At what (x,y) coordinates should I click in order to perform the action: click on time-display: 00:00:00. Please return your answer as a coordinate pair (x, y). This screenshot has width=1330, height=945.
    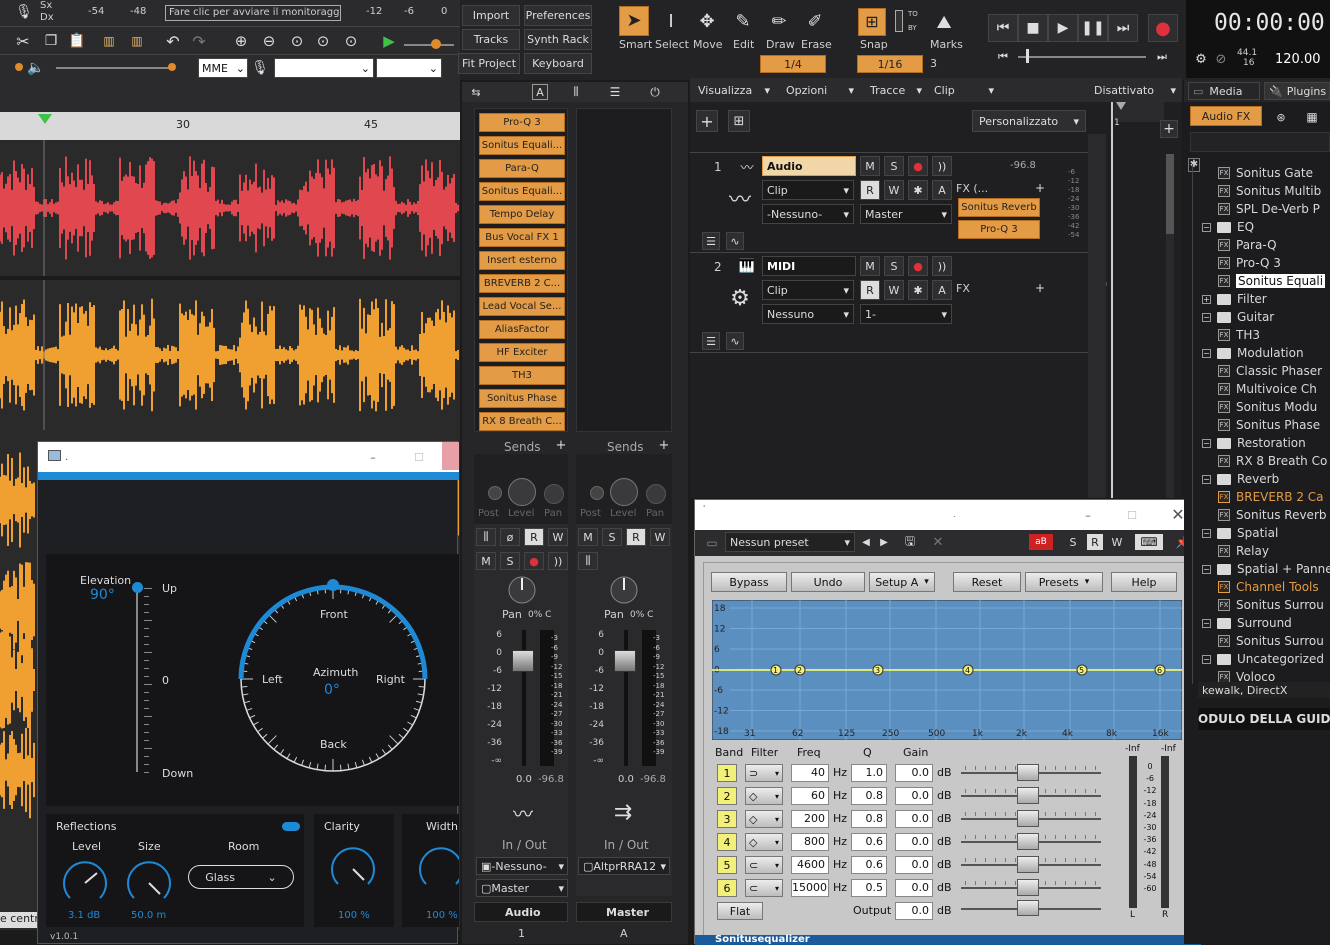
    Looking at the image, I should click on (1269, 23).